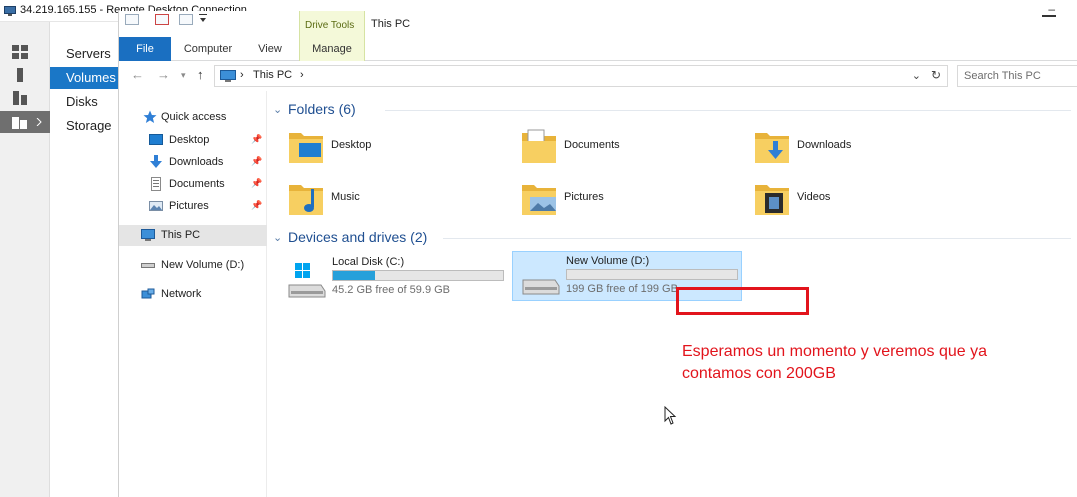 Image resolution: width=1077 pixels, height=497 pixels. I want to click on star-icon, so click(150, 116).